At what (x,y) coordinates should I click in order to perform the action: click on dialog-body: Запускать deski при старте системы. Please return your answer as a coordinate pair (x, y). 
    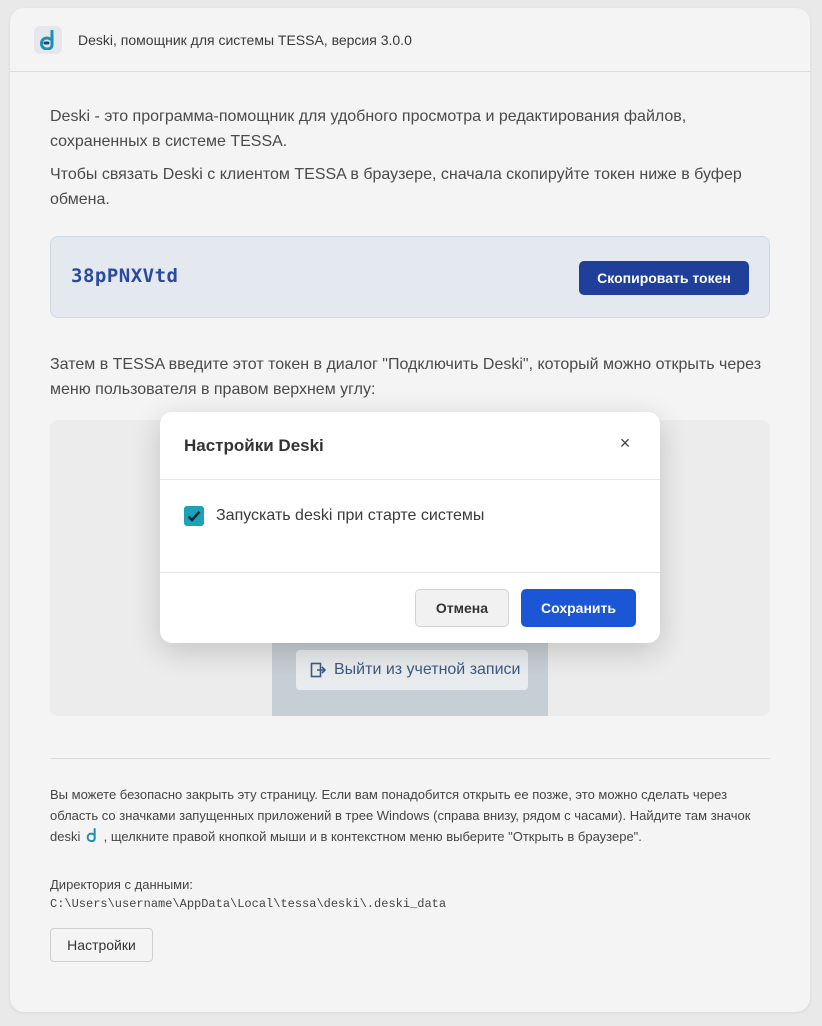
    Looking at the image, I should click on (410, 526).